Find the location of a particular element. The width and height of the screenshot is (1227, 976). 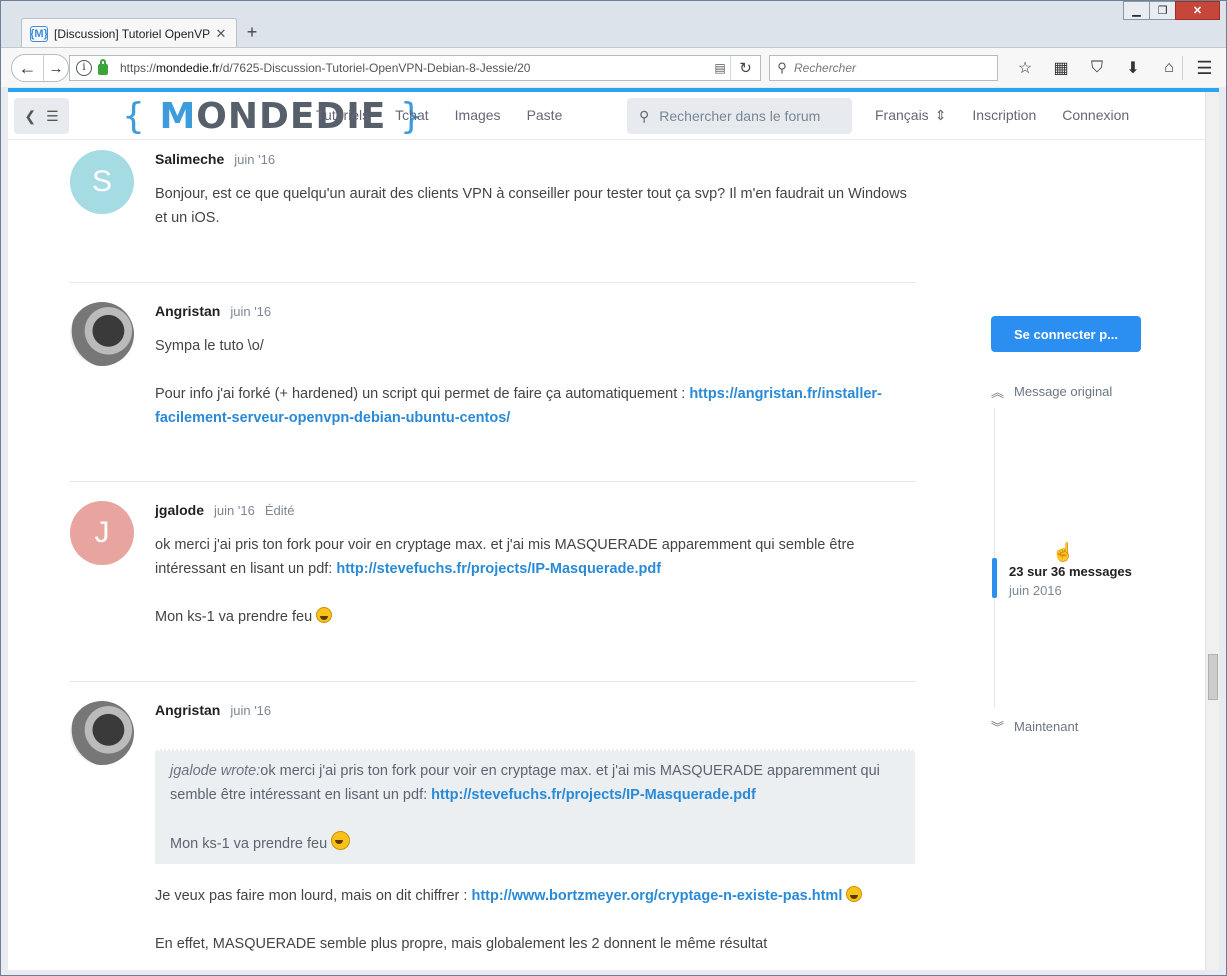

download-icon: ⬇ is located at coordinates (1133, 68).